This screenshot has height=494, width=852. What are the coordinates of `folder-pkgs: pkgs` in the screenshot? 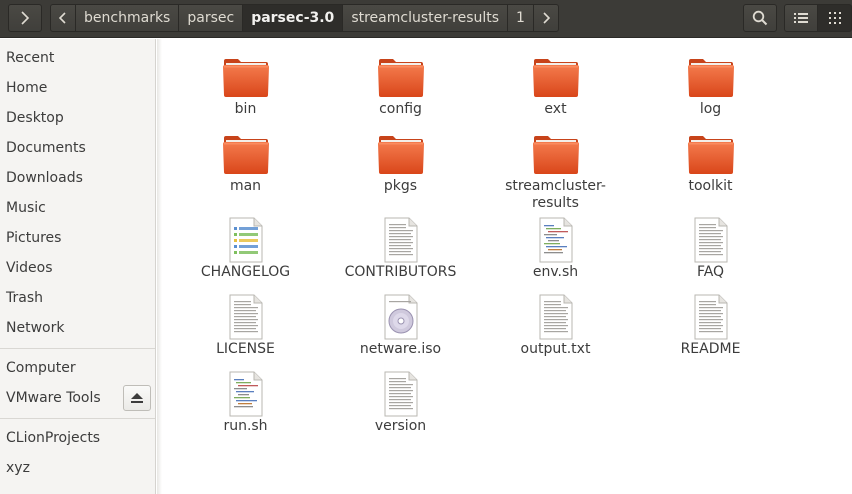 It's located at (400, 162).